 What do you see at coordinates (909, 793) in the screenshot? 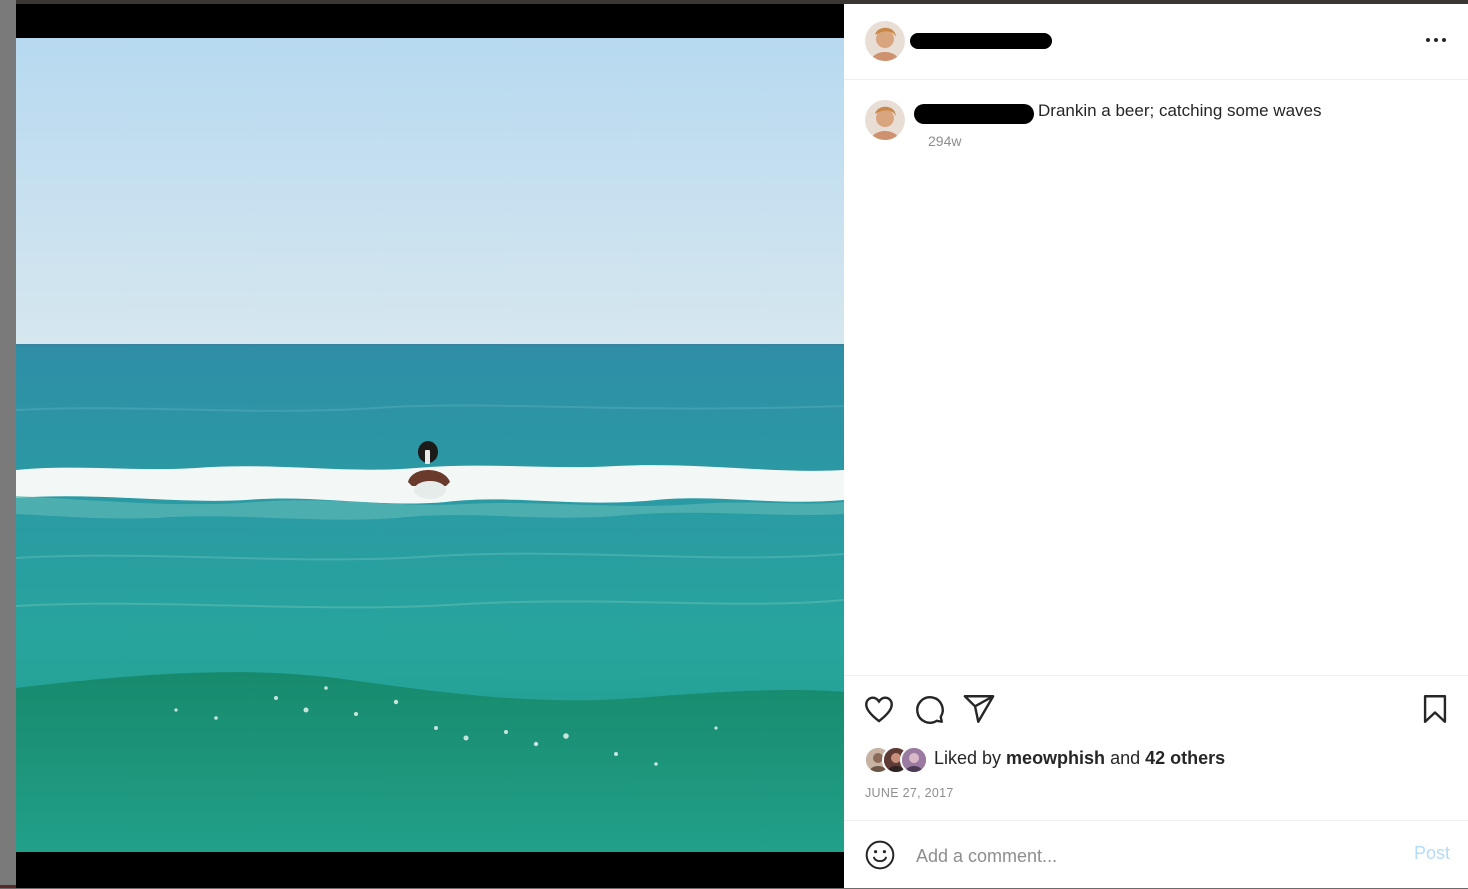
I see `post-date: JUNE 27, 2017` at bounding box center [909, 793].